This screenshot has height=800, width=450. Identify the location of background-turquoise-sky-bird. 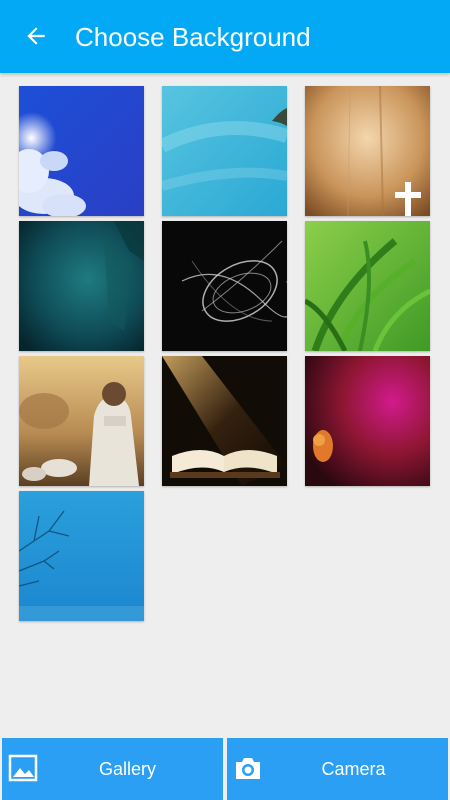
(224, 151).